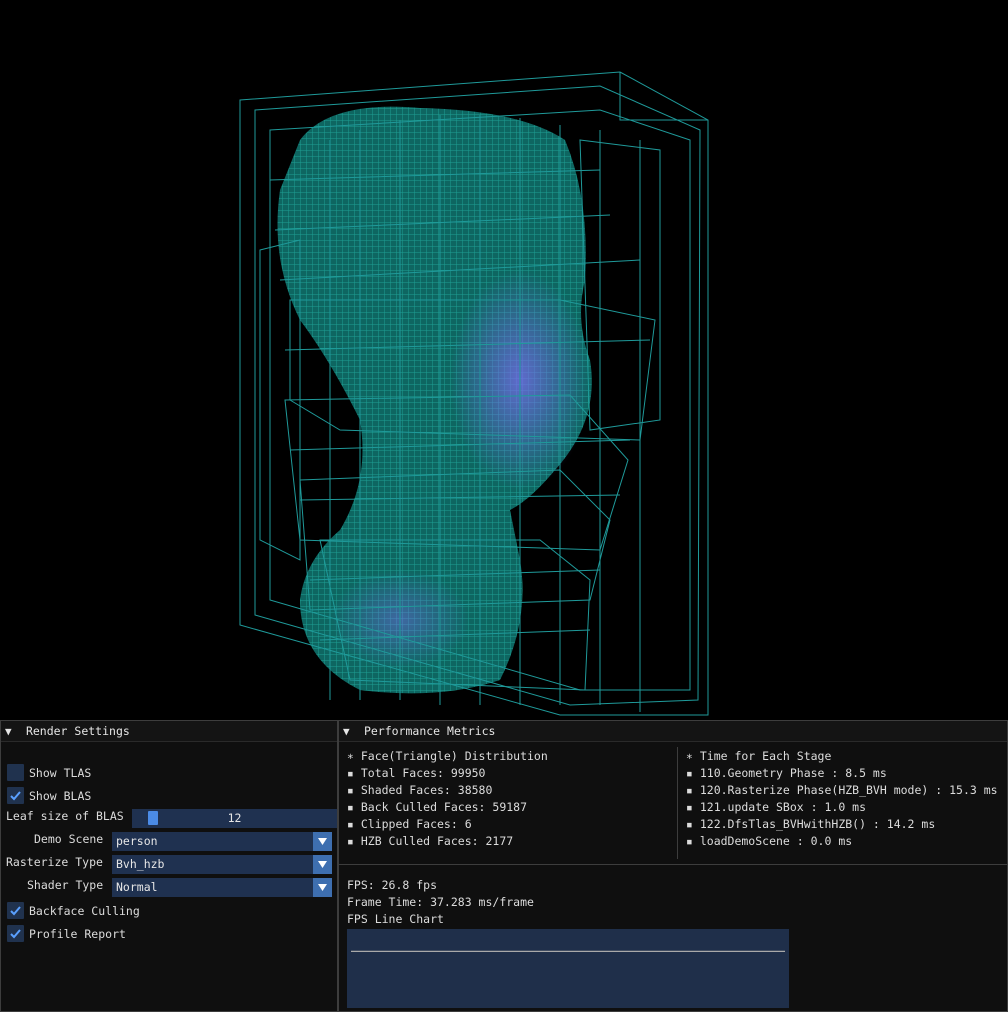 This screenshot has height=1012, width=1008. What do you see at coordinates (65, 885) in the screenshot?
I see `shader-type-label: Shader Type` at bounding box center [65, 885].